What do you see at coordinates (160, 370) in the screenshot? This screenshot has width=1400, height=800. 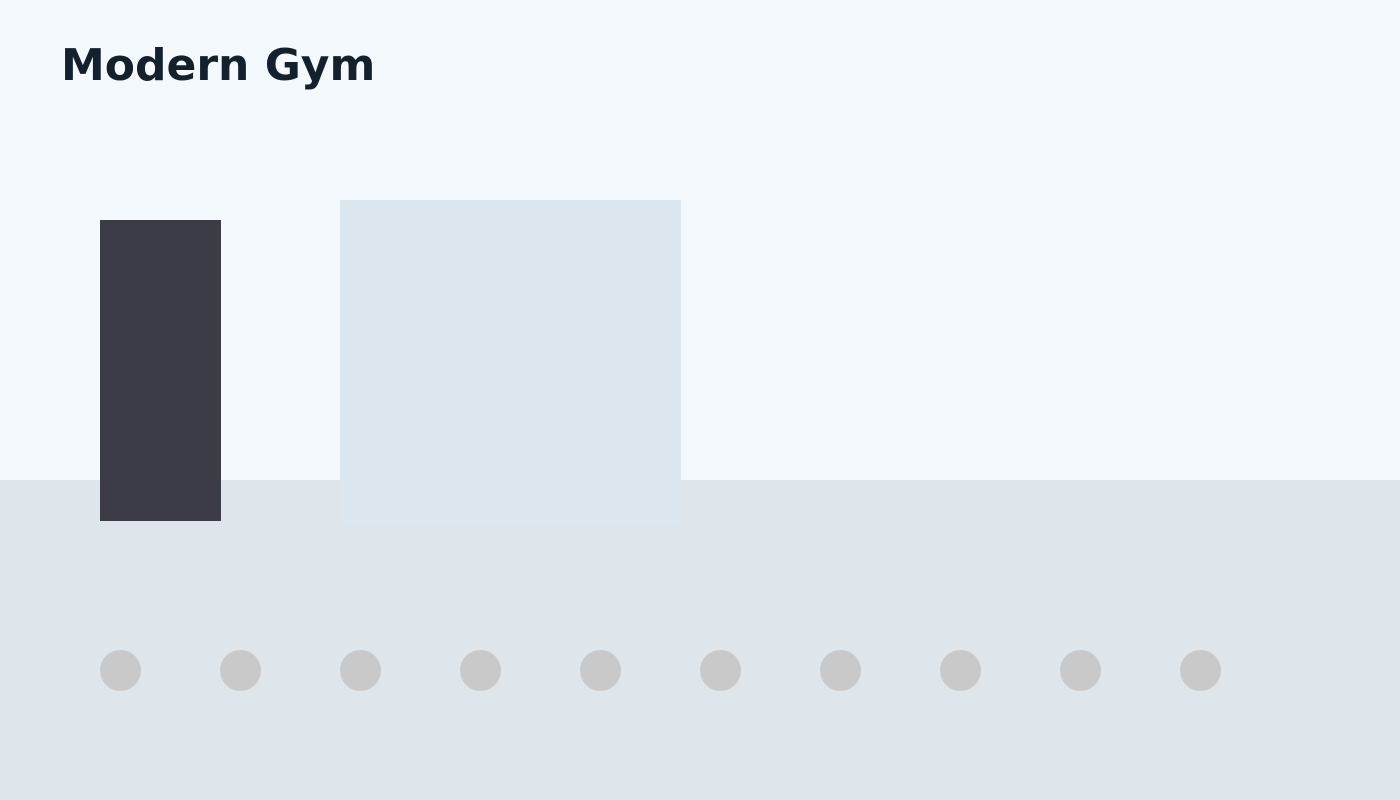 I see `dark-equipment-block` at bounding box center [160, 370].